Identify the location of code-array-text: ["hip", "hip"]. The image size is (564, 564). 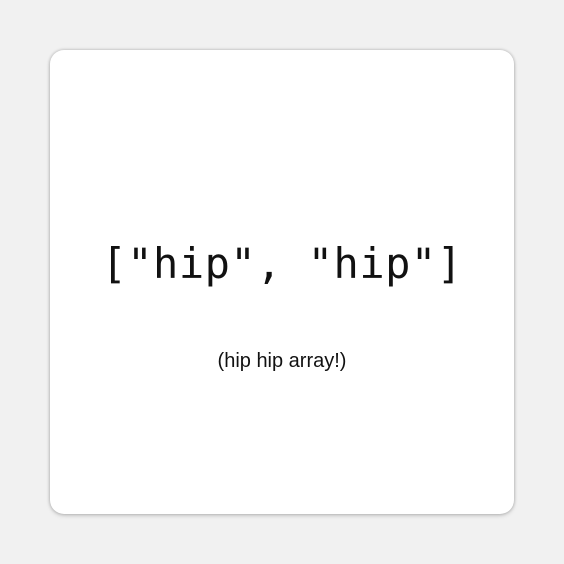
(282, 263).